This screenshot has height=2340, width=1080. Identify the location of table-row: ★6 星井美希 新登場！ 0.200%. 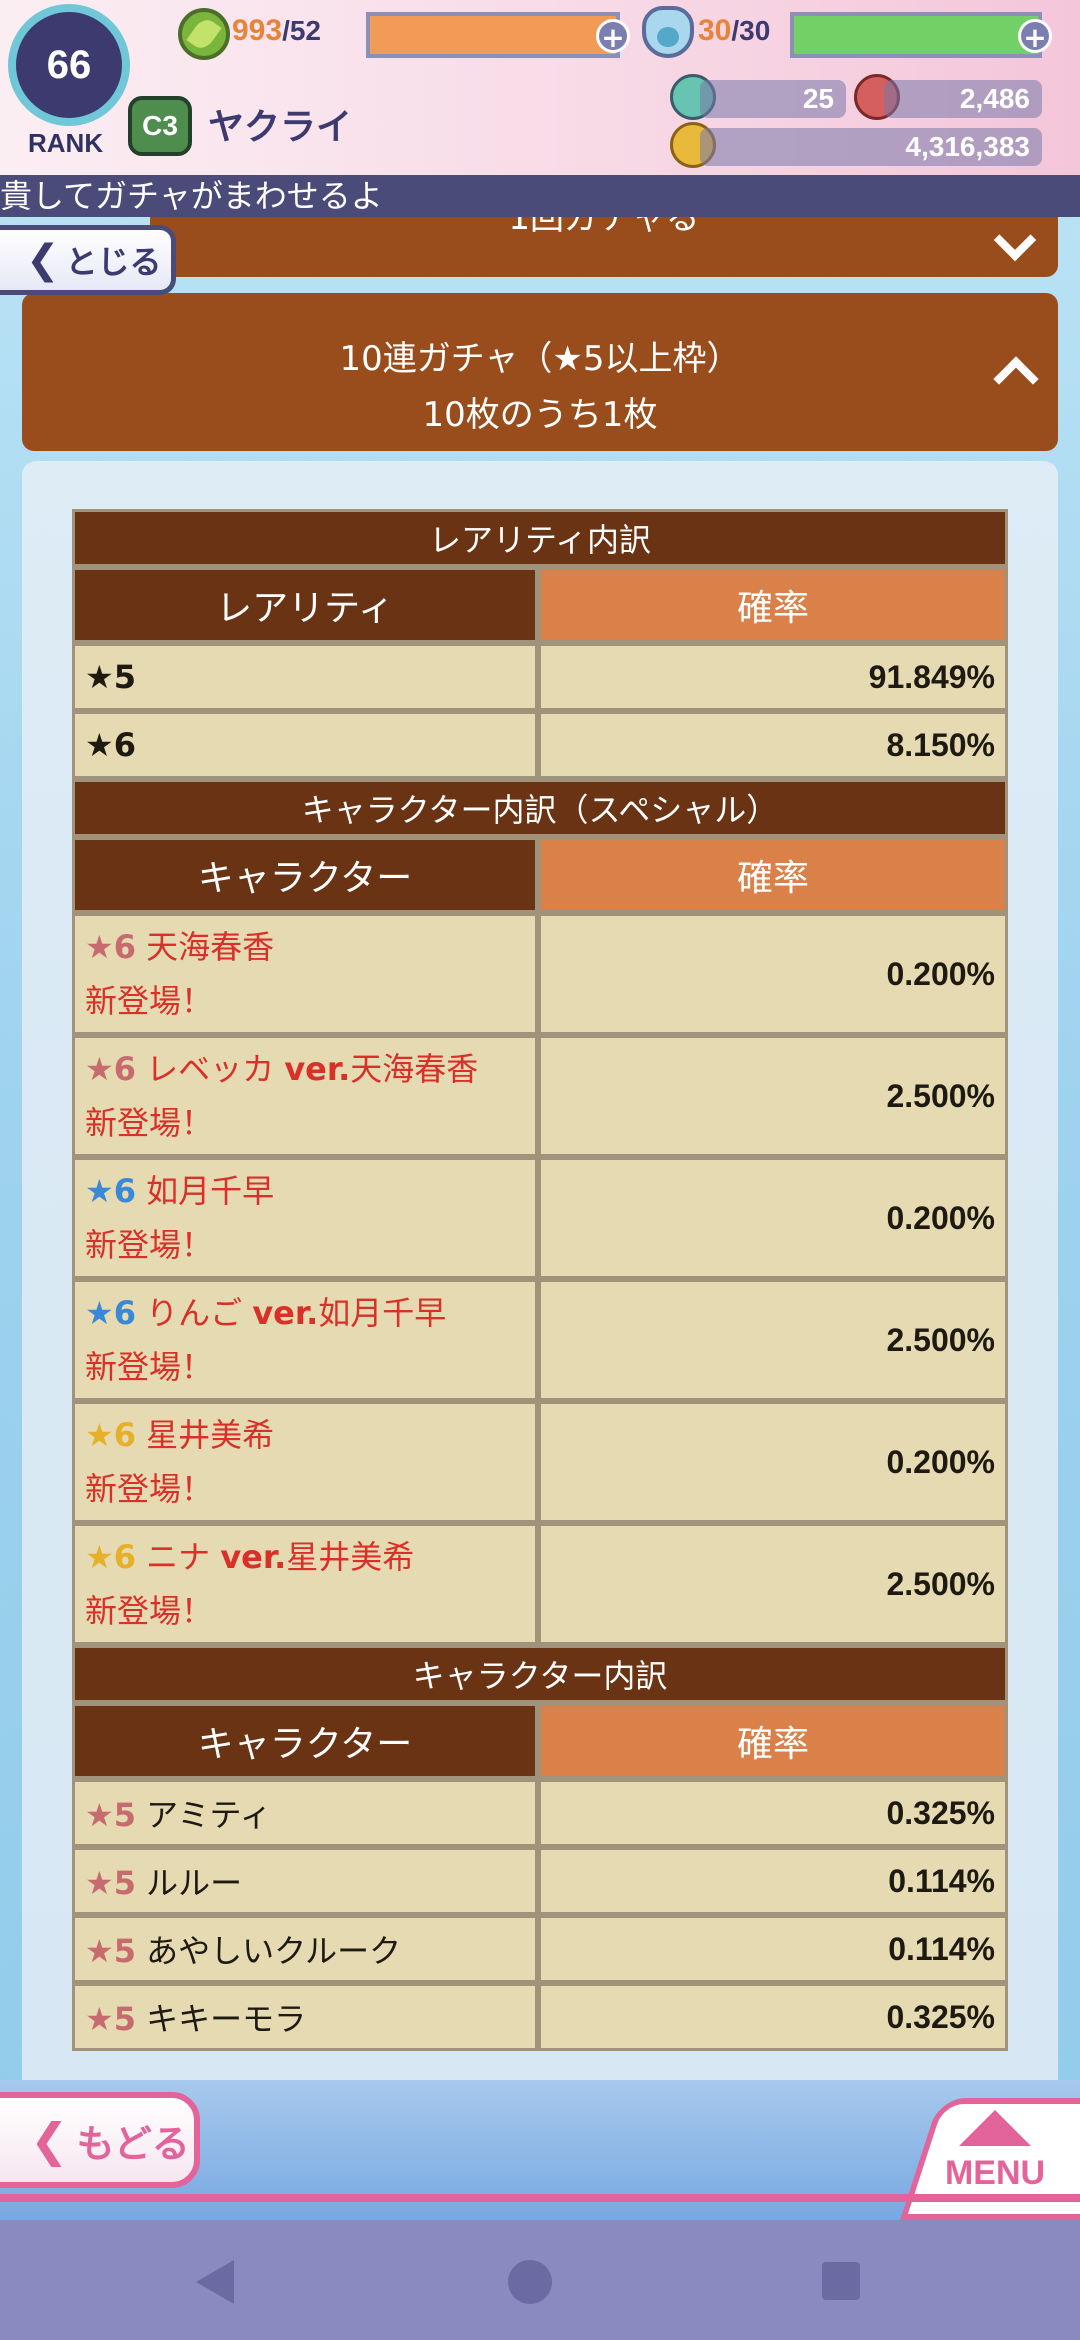
(540, 1462).